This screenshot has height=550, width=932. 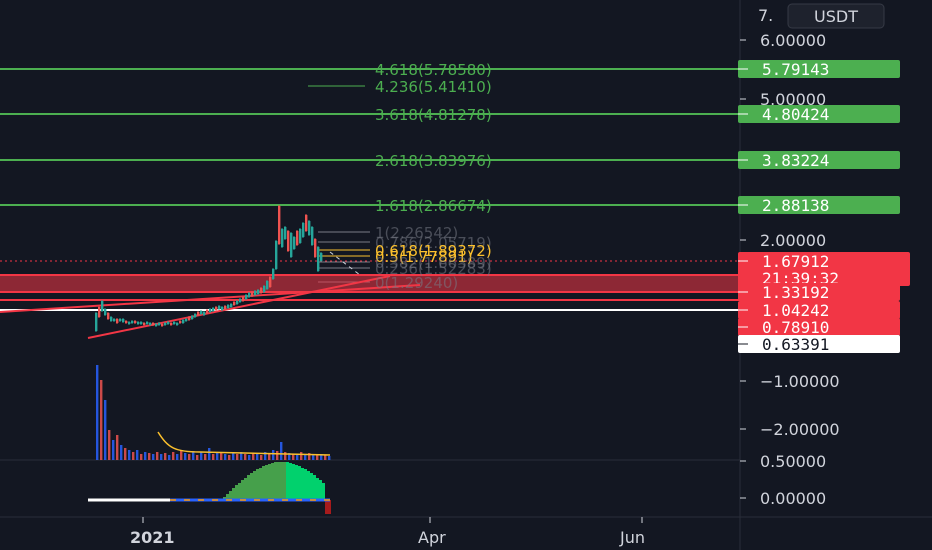 I want to click on price-badge-label: 5.79143, so click(x=795, y=69).